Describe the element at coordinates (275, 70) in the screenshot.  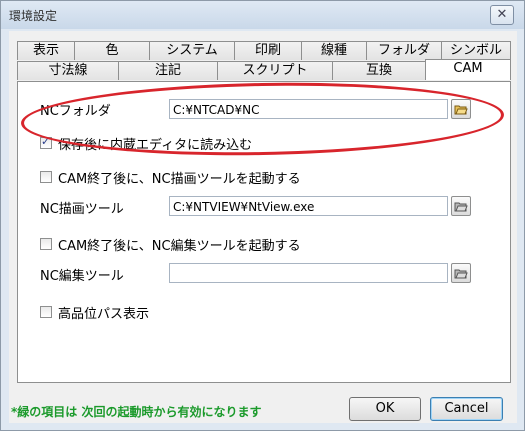
I see `tab-script: スクリプト` at that location.